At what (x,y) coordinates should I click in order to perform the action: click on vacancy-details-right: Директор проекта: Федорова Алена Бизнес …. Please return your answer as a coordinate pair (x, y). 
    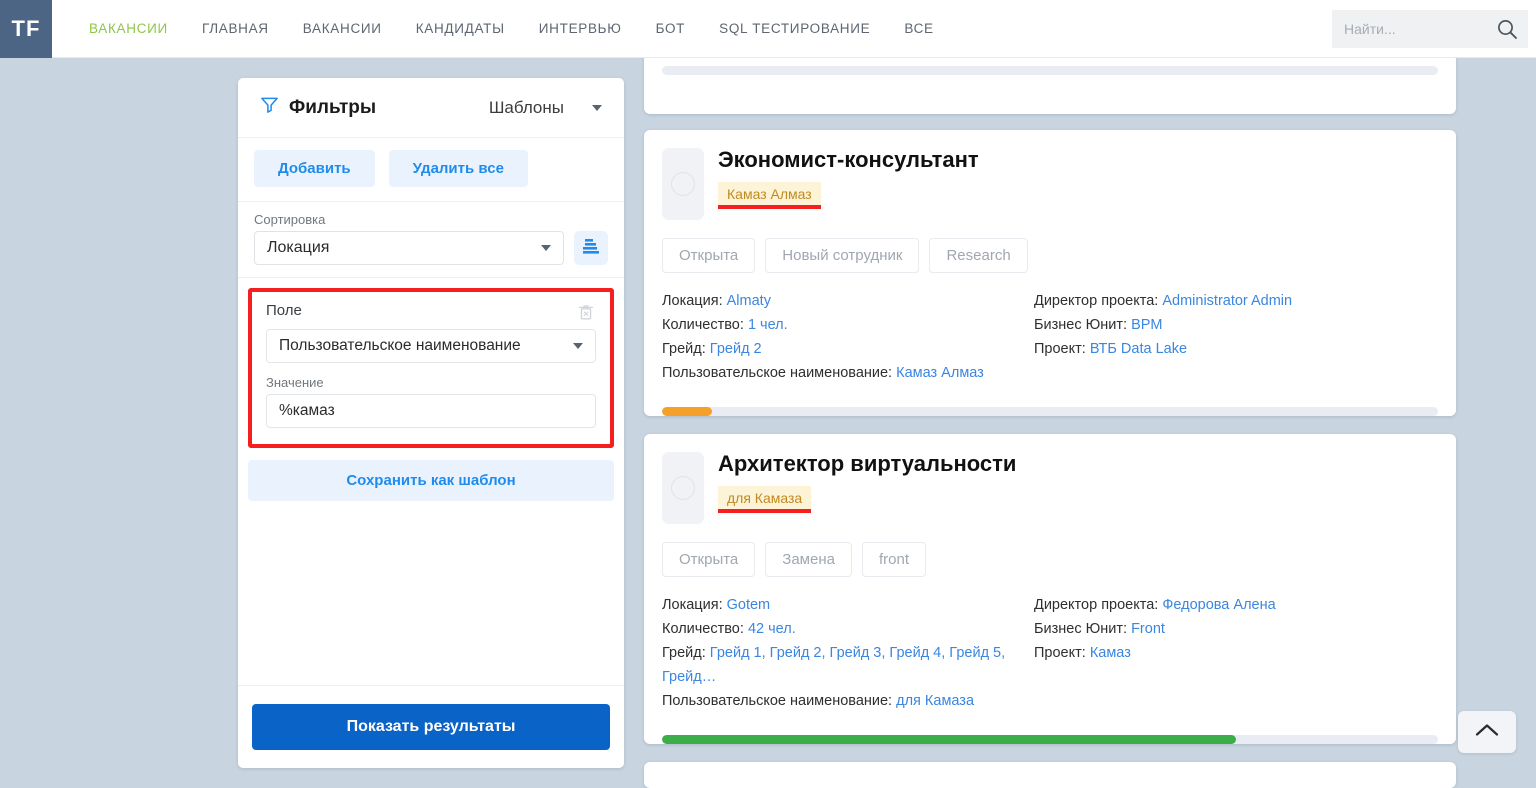
    Looking at the image, I should click on (1236, 653).